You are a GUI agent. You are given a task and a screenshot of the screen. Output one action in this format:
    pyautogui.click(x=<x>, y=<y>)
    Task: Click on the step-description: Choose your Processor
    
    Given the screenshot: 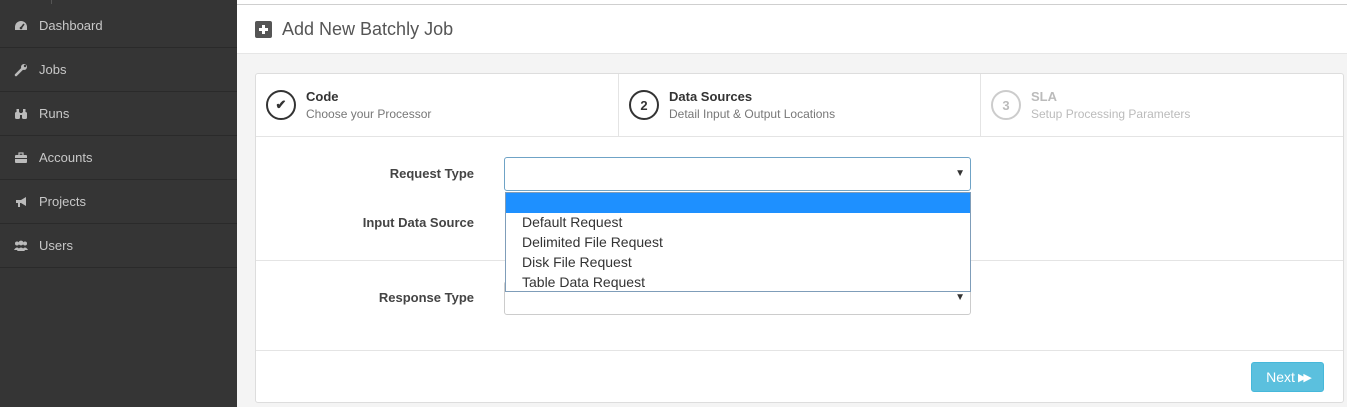 What is the action you would take?
    pyautogui.click(x=369, y=114)
    